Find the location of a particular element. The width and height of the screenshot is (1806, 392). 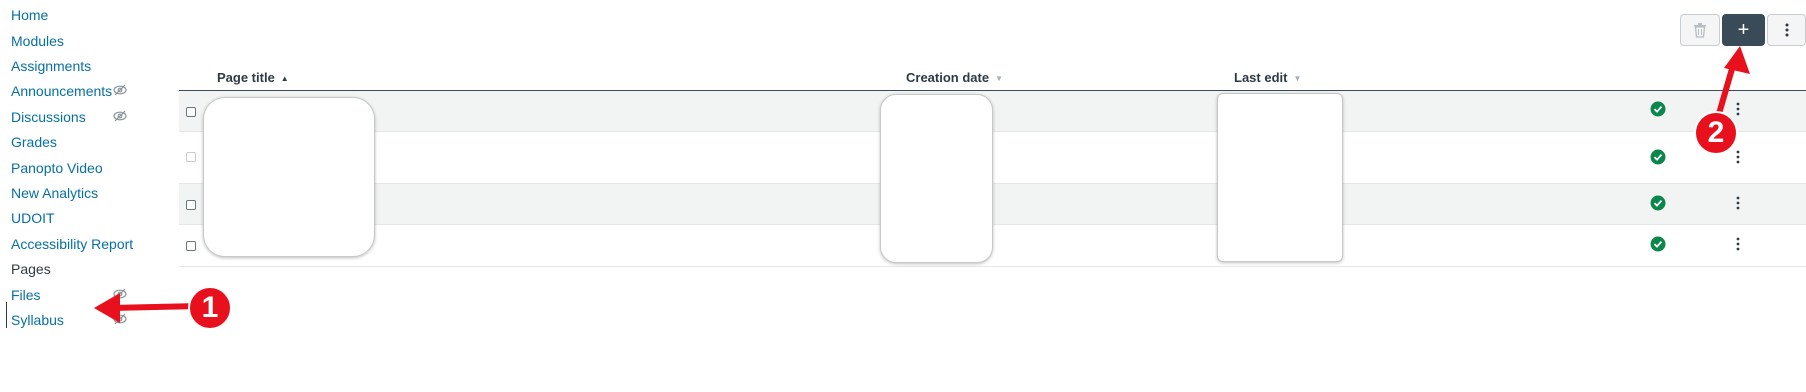

active-indicator is located at coordinates (6, 315).